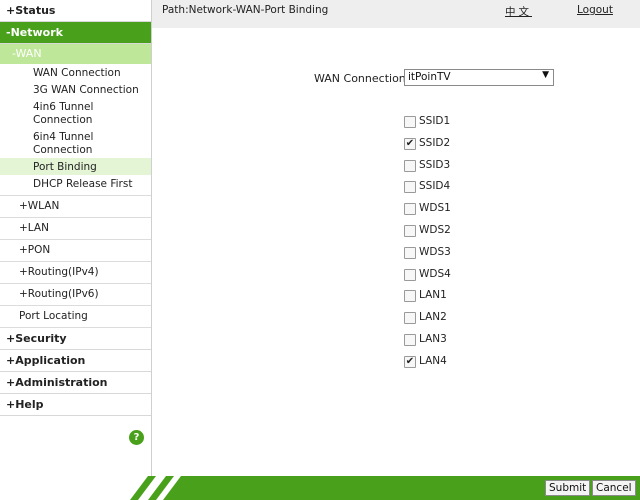 The image size is (640, 500). Describe the element at coordinates (518, 11) in the screenshot. I see `language-link: 中文` at that location.